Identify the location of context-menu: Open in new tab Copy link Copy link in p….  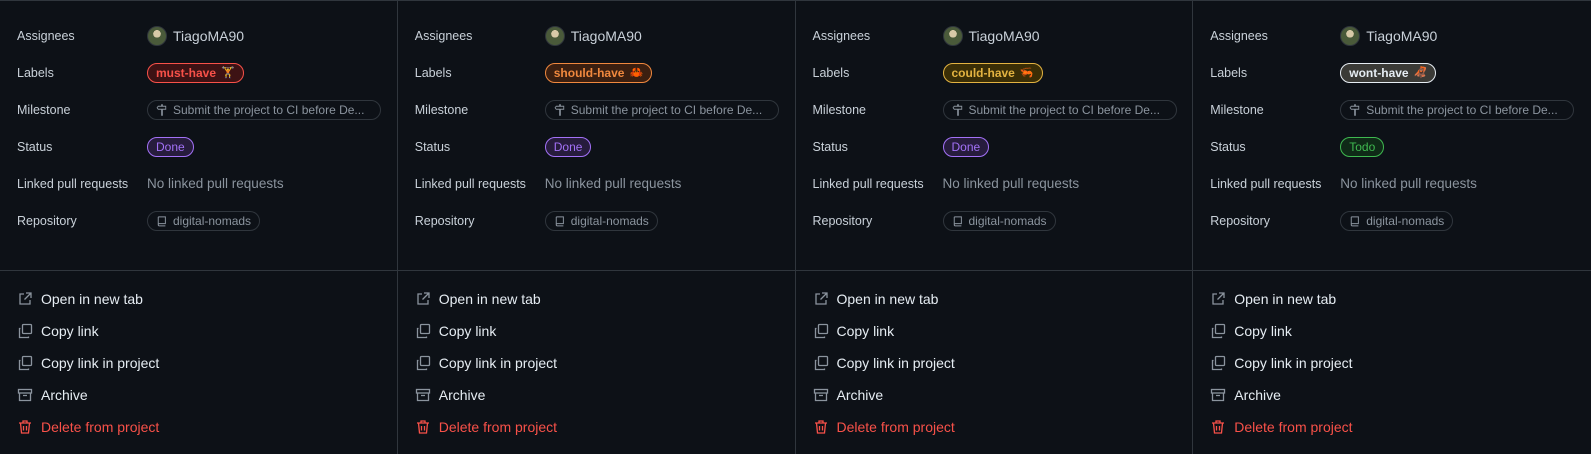
(994, 357).